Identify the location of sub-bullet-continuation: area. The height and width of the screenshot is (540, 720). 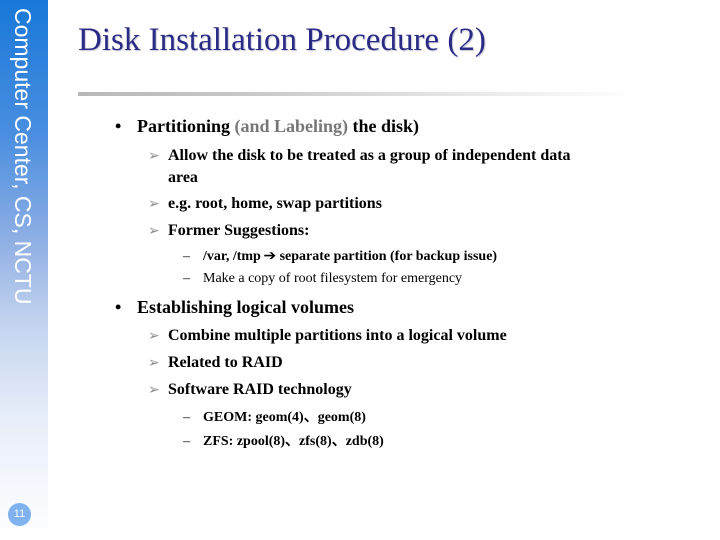
(183, 177).